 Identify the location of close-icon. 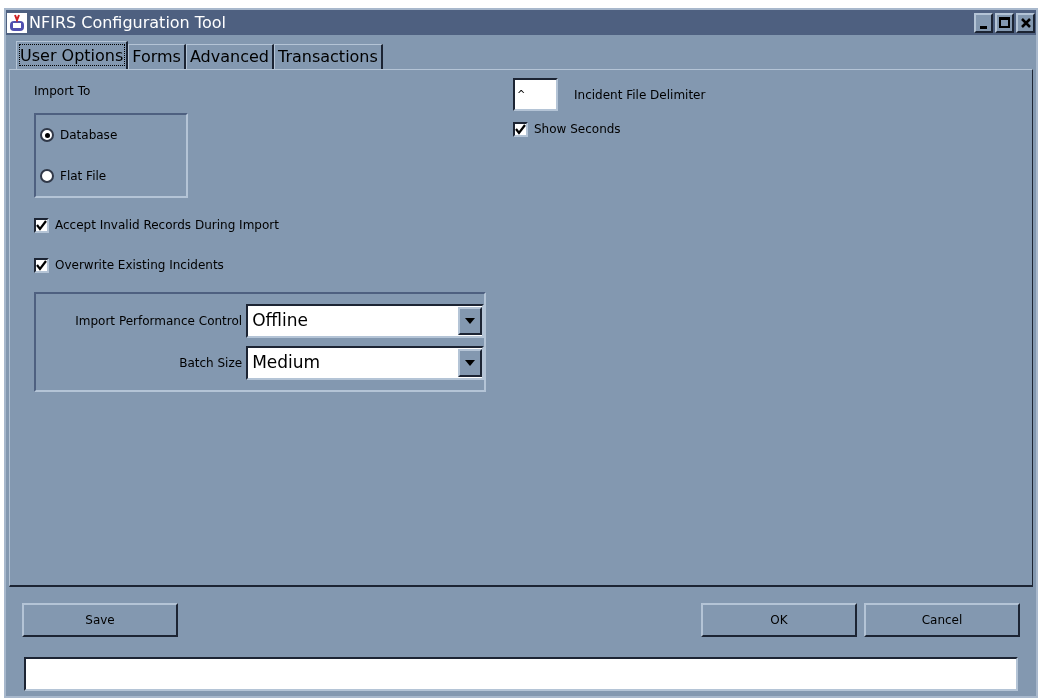
(1025, 22).